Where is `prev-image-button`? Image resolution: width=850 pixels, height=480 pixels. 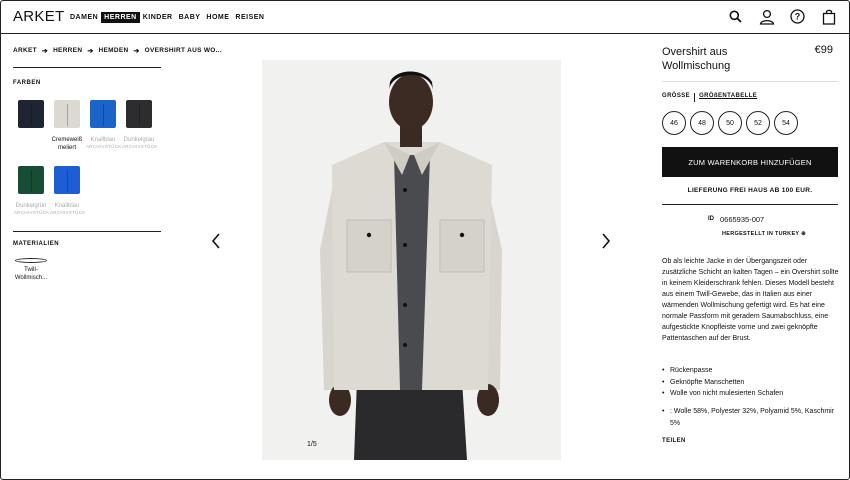 prev-image-button is located at coordinates (216, 243).